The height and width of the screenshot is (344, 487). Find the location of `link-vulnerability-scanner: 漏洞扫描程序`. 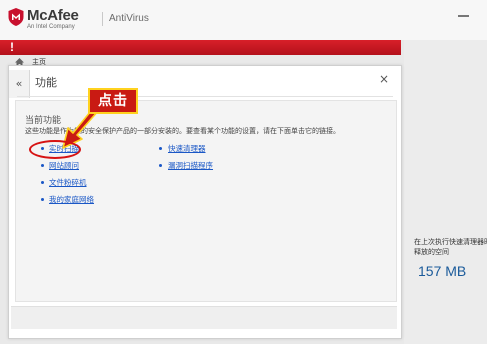

link-vulnerability-scanner: 漏洞扫描程序 is located at coordinates (190, 165).